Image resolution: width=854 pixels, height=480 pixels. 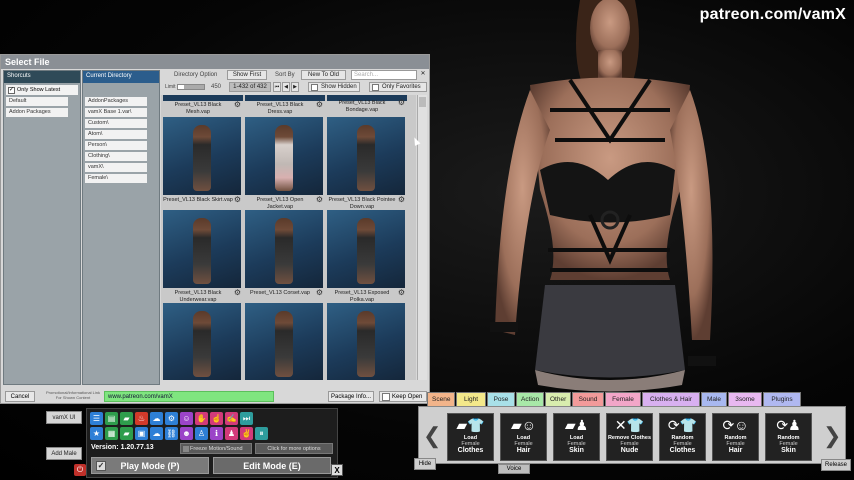 What do you see at coordinates (116, 101) in the screenshot?
I see `dir-item: AddonPackages` at bounding box center [116, 101].